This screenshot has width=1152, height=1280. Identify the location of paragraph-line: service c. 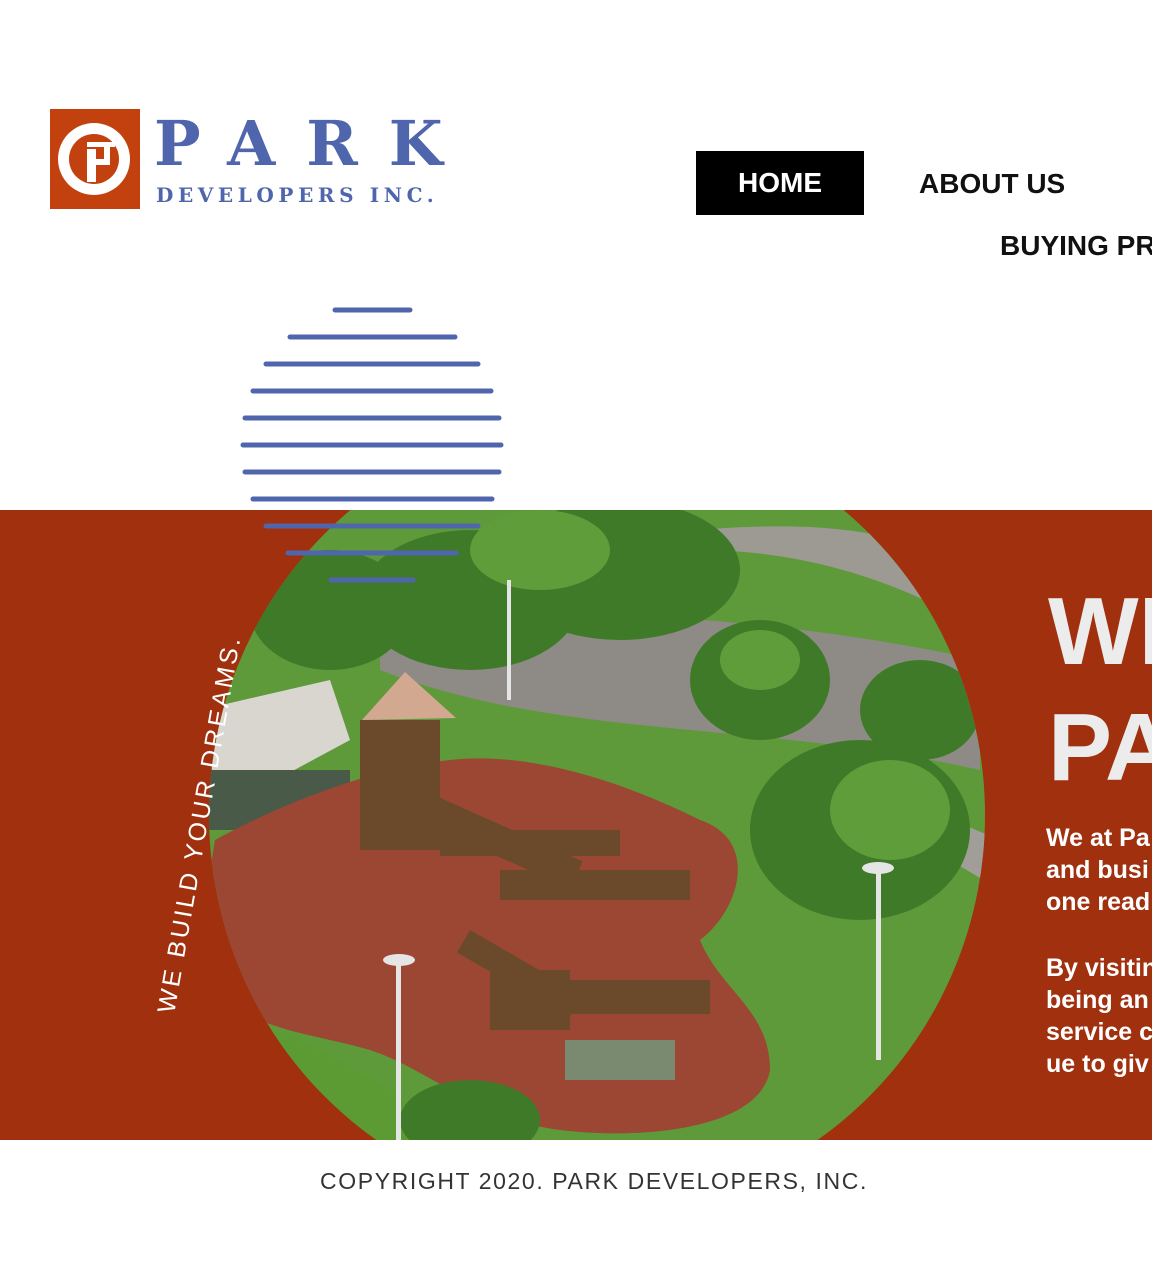
(1099, 1032).